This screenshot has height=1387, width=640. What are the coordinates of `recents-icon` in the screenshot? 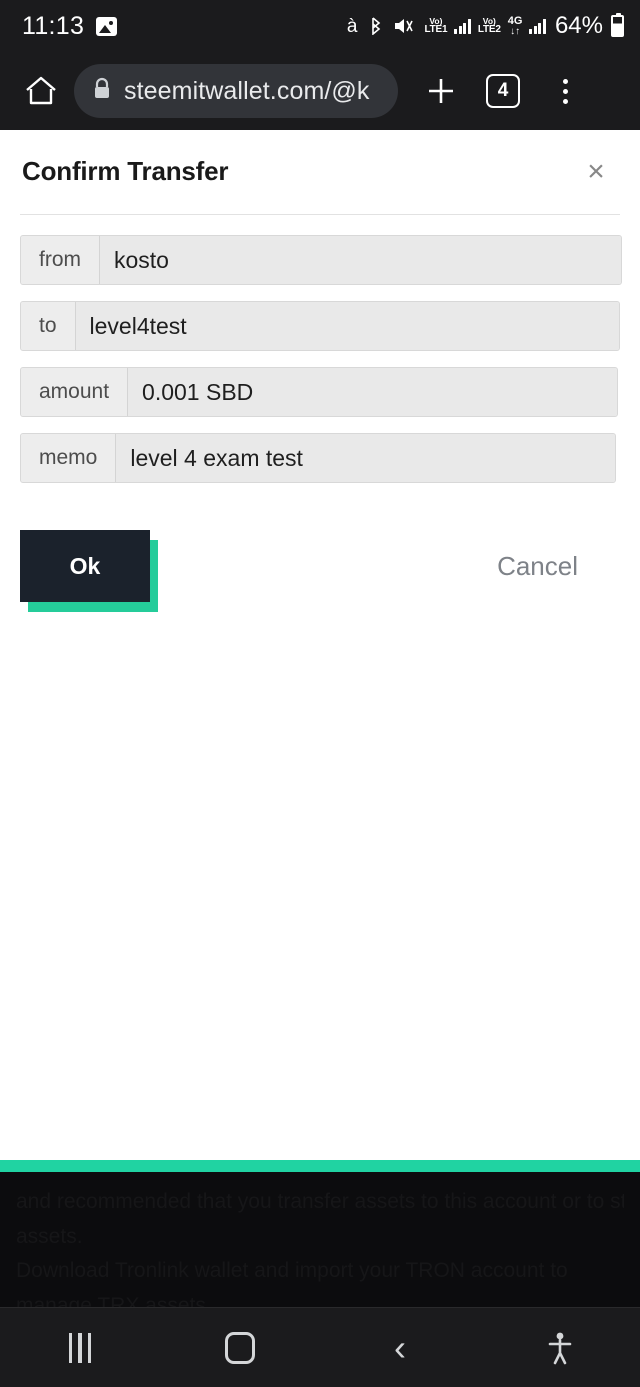 It's located at (80, 1347).